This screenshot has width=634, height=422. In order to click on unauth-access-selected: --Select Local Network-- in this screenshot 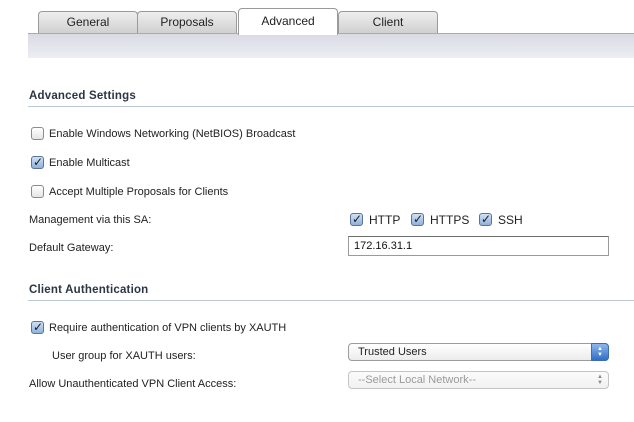, I will do `click(417, 380)`.